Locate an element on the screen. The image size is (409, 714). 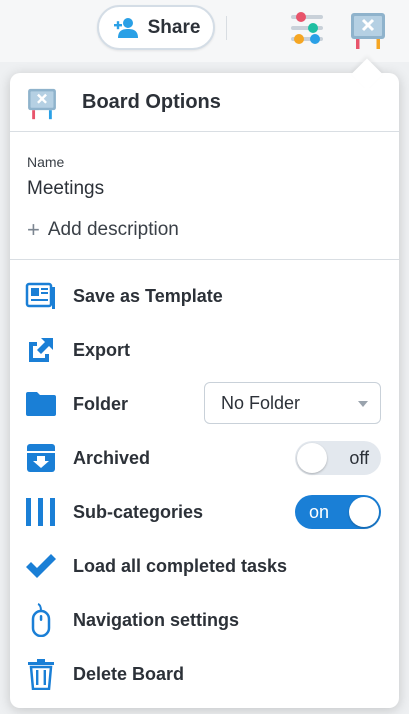
export-item: Export is located at coordinates (204, 350).